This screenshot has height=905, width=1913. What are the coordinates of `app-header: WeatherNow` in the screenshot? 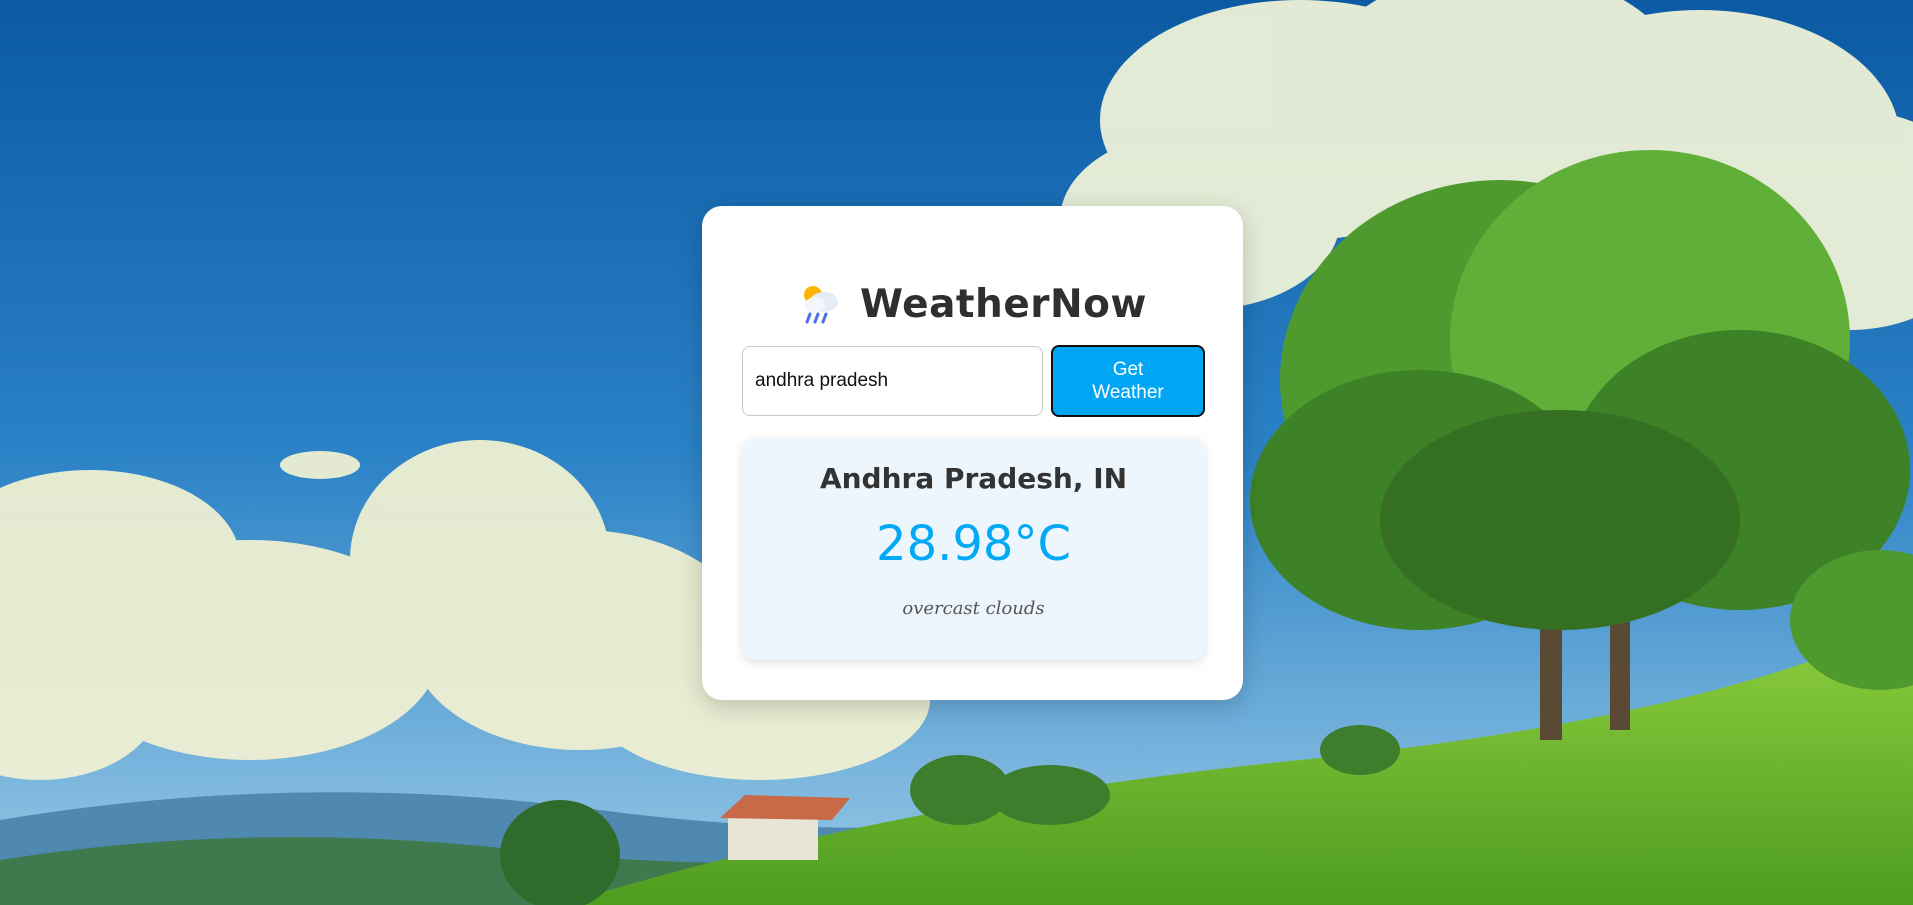 It's located at (972, 304).